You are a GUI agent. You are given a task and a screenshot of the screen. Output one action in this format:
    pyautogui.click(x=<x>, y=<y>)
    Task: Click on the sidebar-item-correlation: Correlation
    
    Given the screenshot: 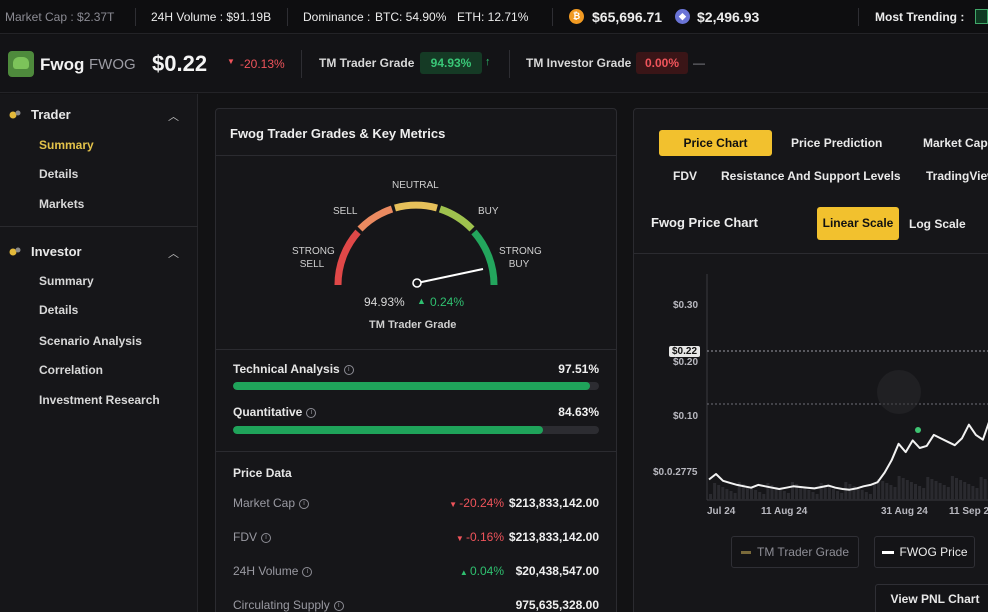 What is the action you would take?
    pyautogui.click(x=71, y=370)
    